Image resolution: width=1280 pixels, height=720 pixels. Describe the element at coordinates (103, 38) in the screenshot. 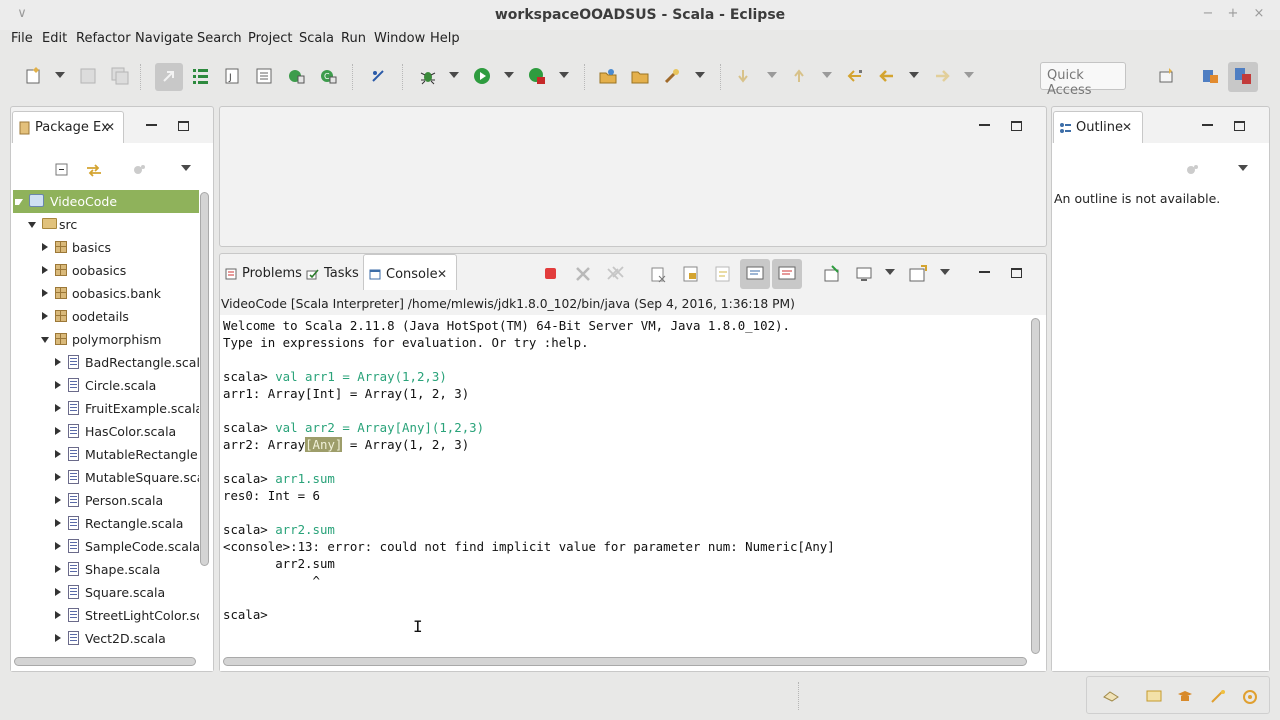

I see `menu-refactor: Refactor` at that location.